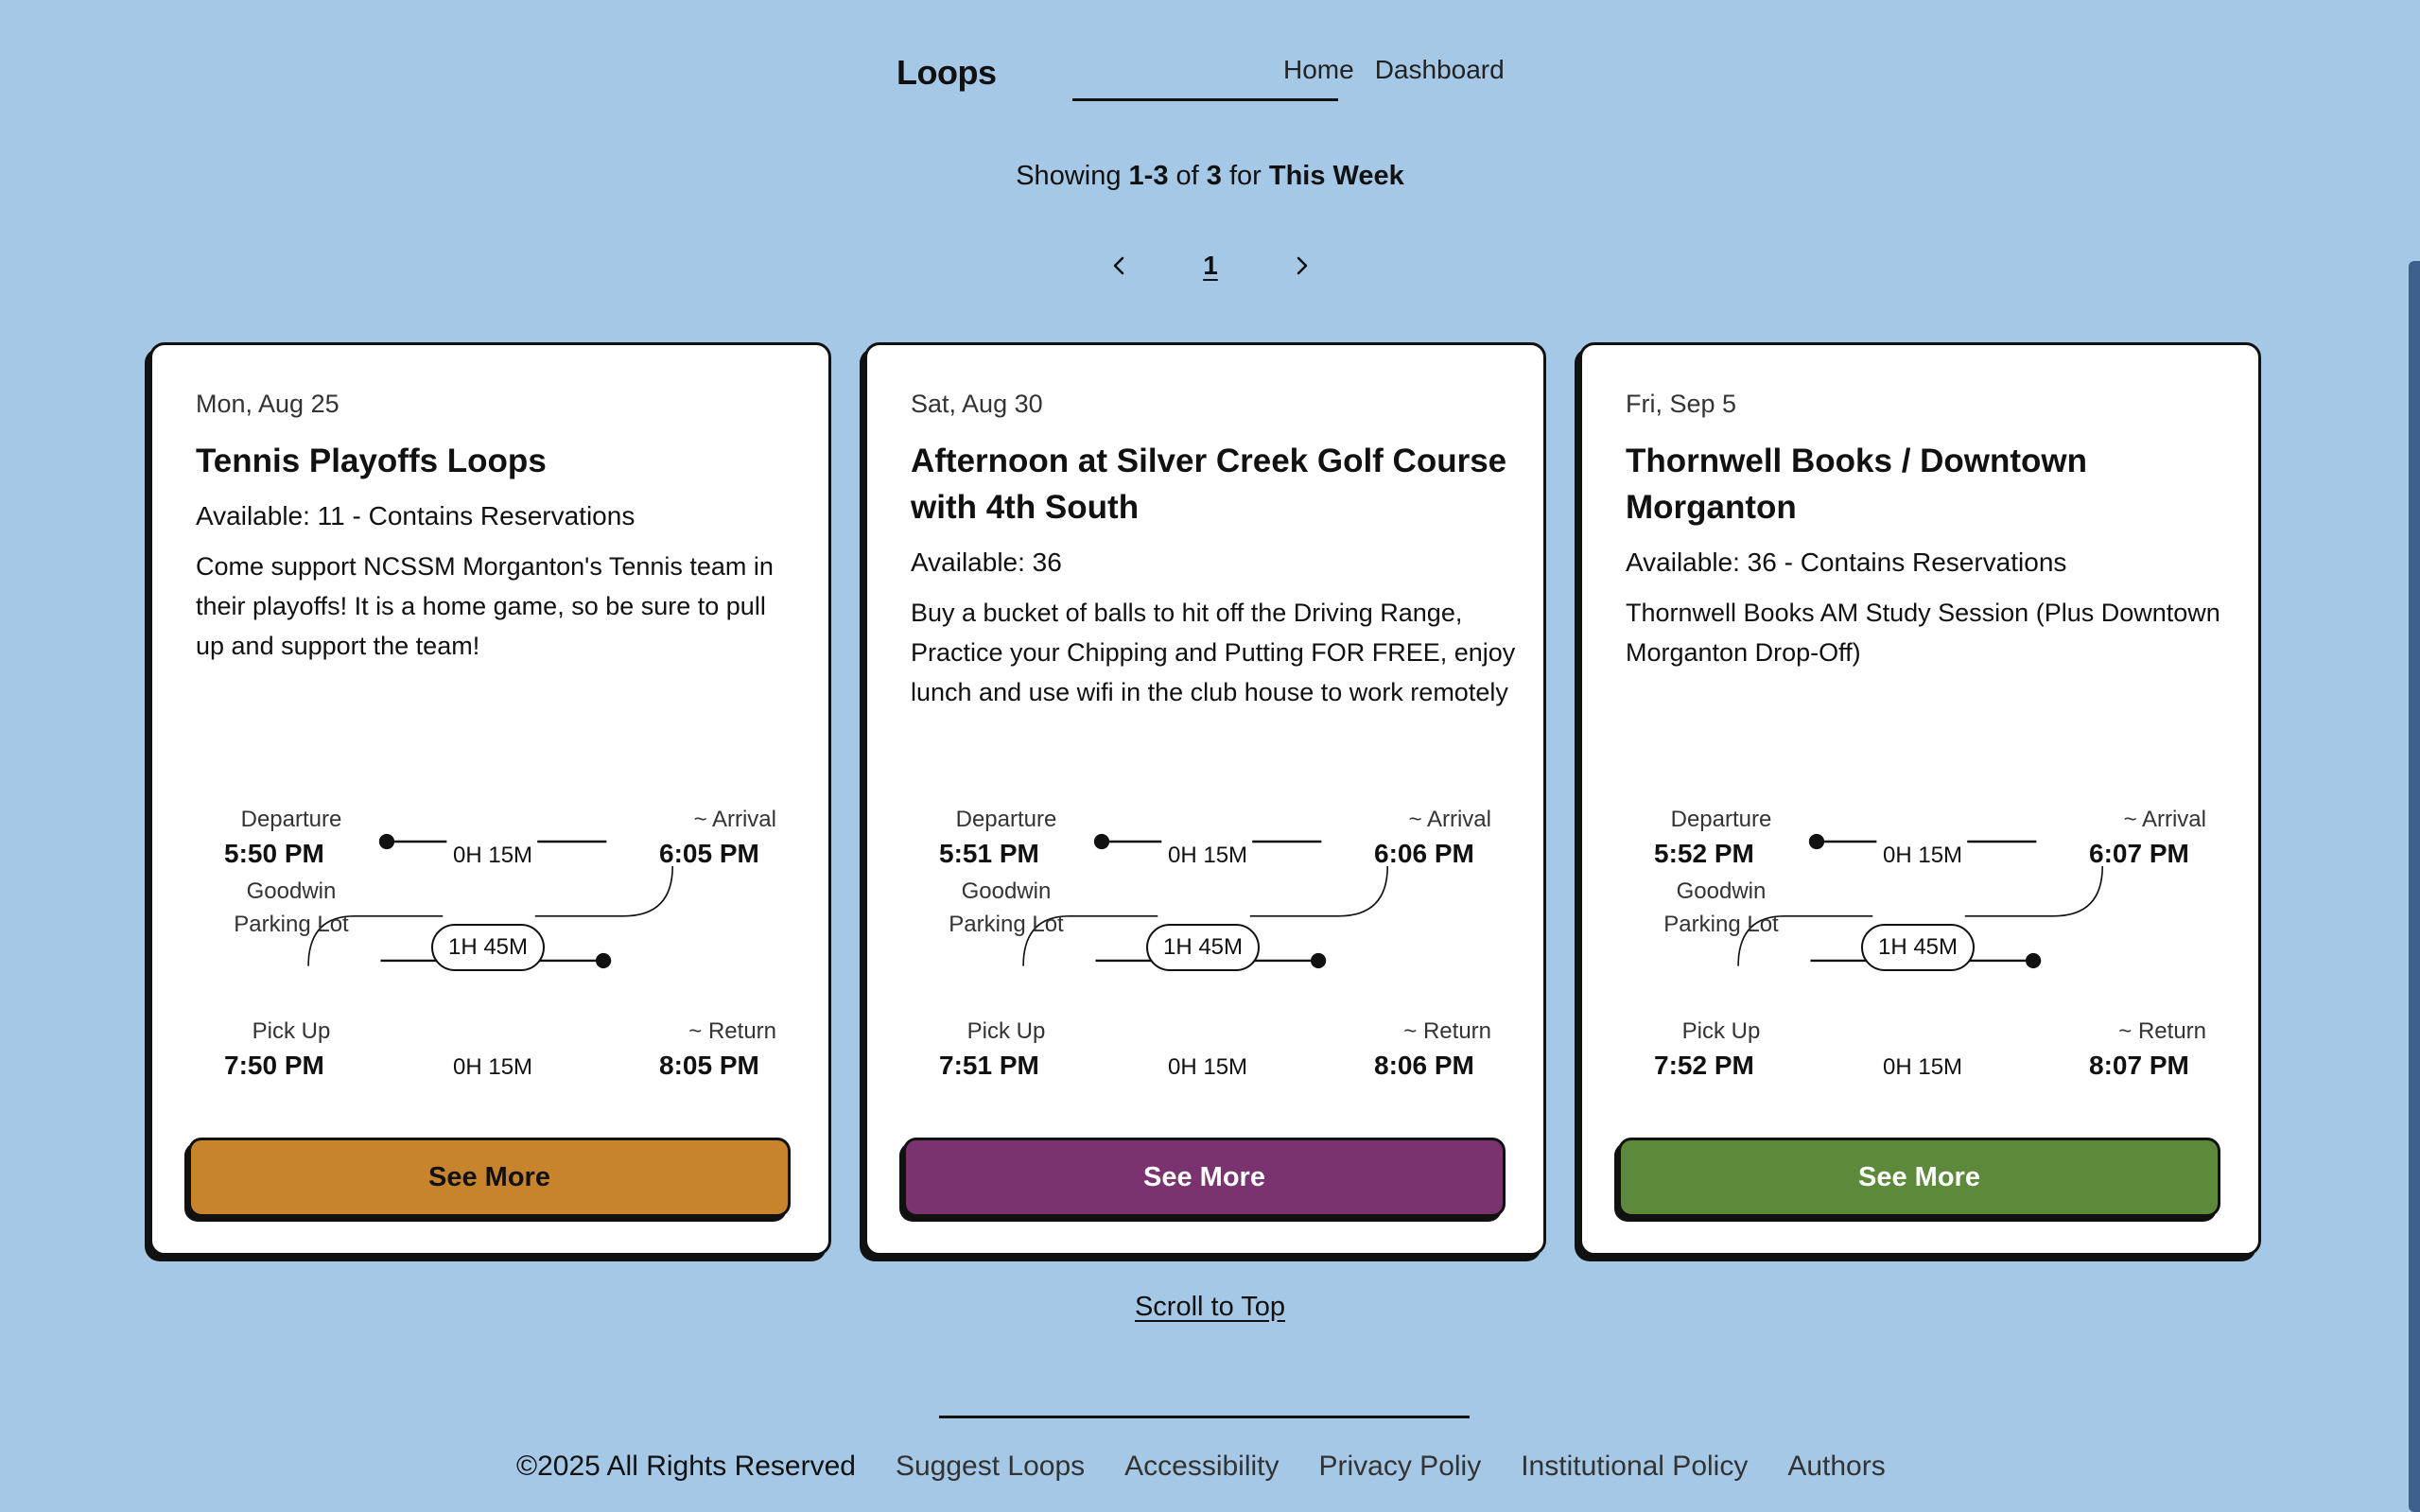  I want to click on pagination: 1, so click(1210, 265).